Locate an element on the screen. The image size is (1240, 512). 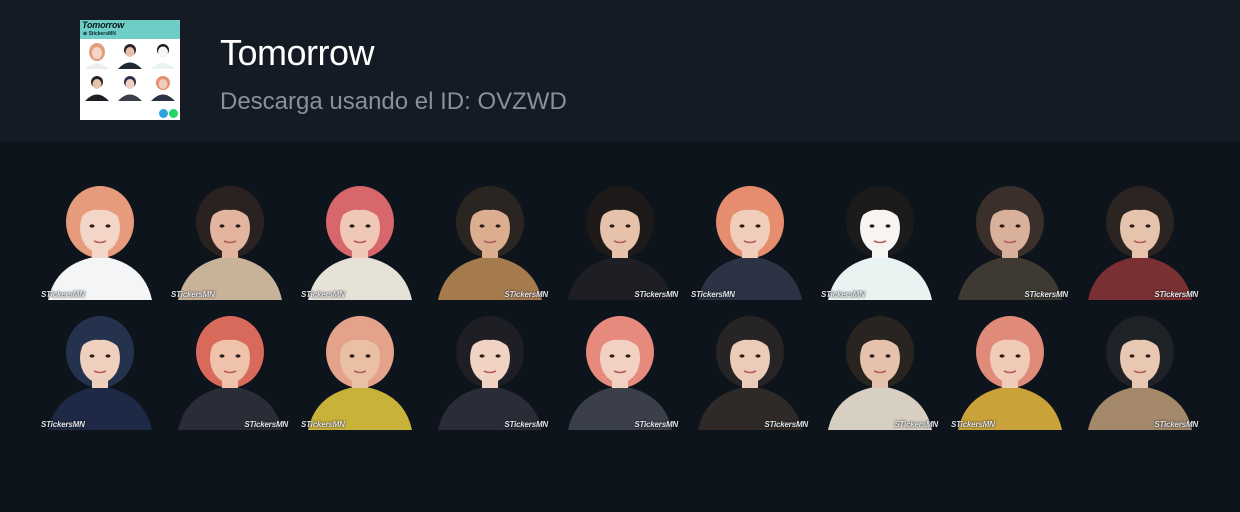
sticker-11: STickersMN is located at coordinates (230, 370).